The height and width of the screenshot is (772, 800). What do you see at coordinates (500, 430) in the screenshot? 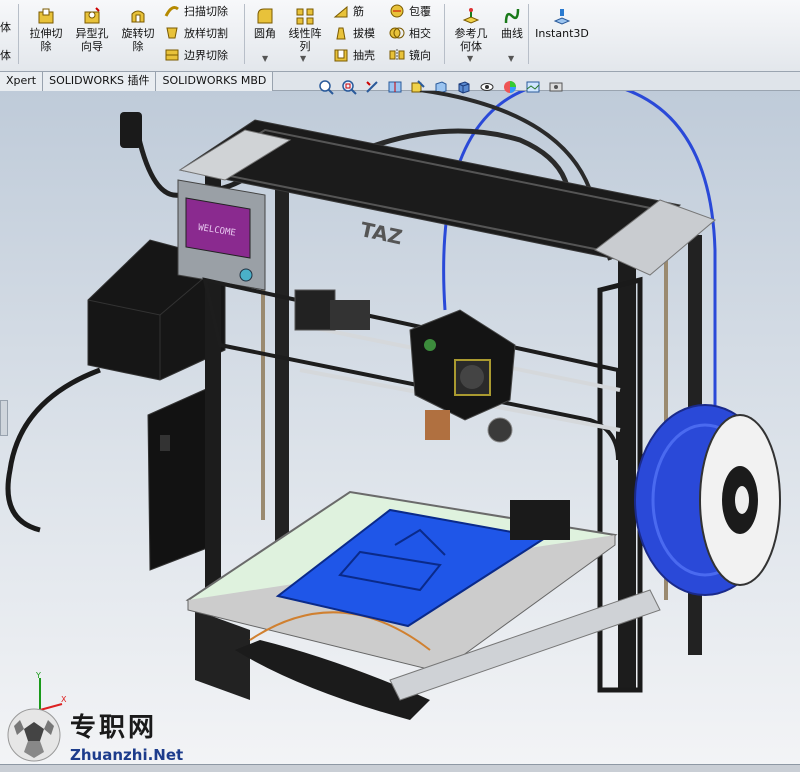
I see `extruder-wheel` at bounding box center [500, 430].